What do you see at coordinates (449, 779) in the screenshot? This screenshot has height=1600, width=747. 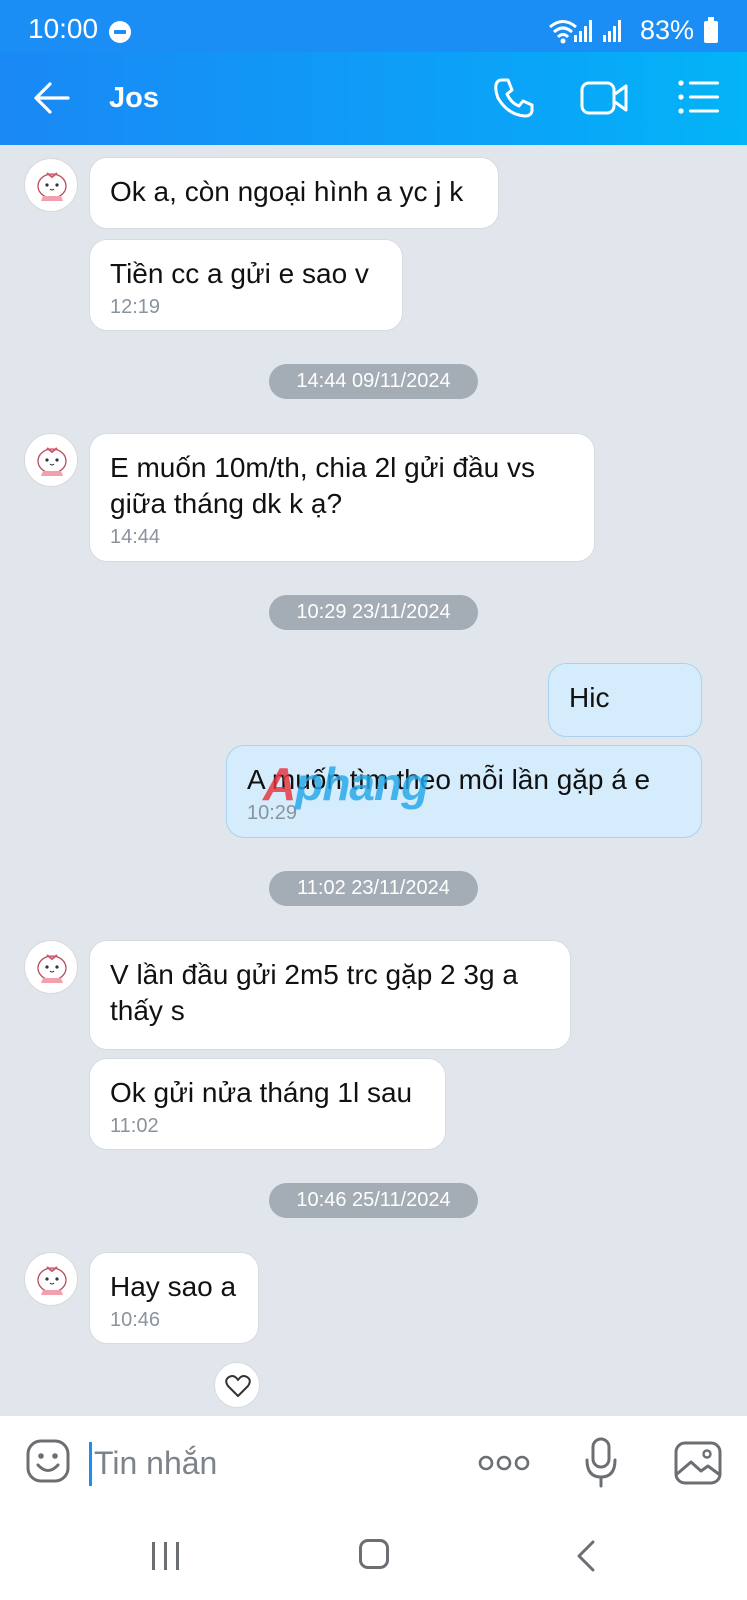 I see `message-text: A muốn tìm theo mỗi lần gặp á e` at bounding box center [449, 779].